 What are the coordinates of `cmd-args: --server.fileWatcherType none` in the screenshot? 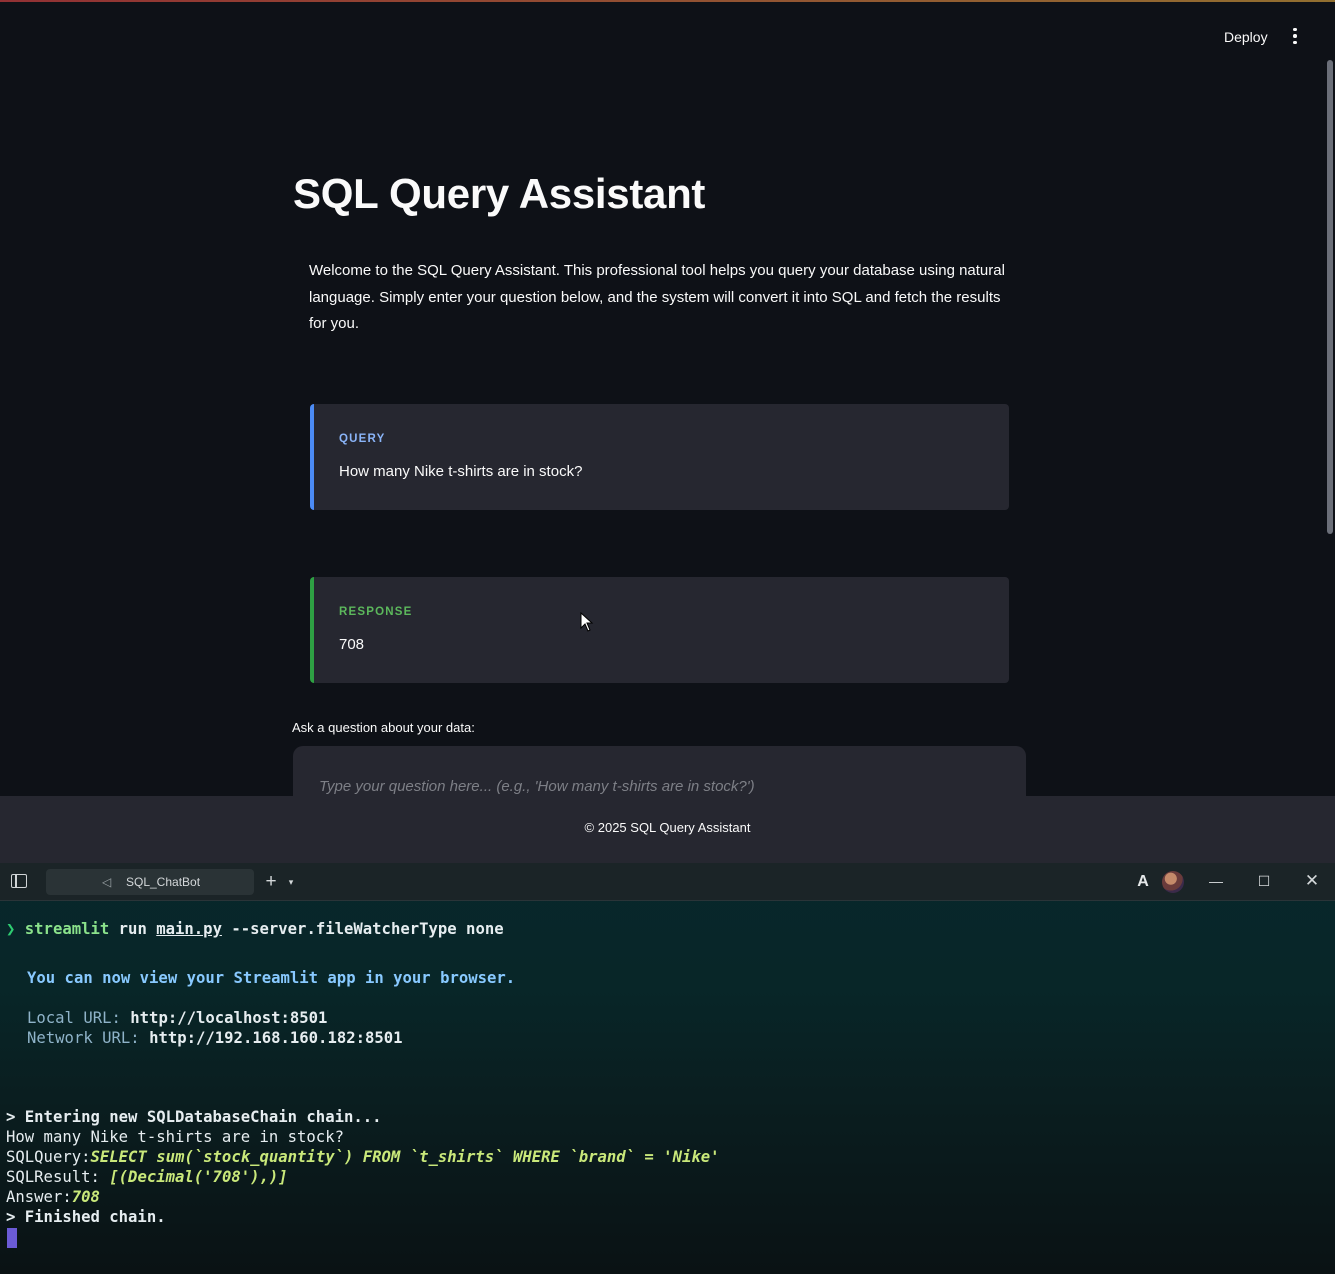 It's located at (367, 929).